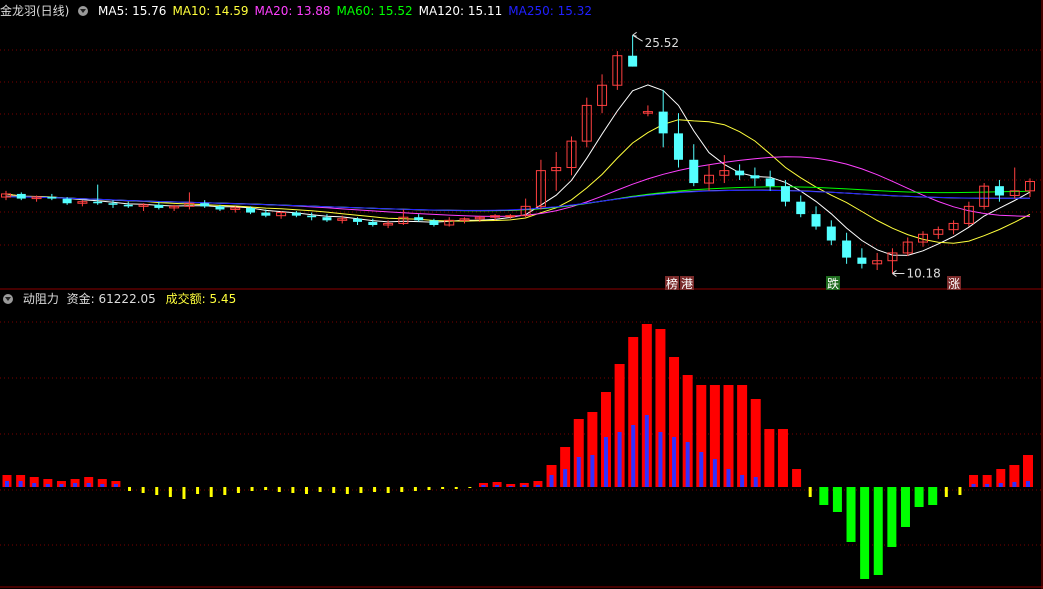 This screenshot has width=1043, height=589. Describe the element at coordinates (111, 299) in the screenshot. I see `fund-value: 资金: 61222.05` at that location.